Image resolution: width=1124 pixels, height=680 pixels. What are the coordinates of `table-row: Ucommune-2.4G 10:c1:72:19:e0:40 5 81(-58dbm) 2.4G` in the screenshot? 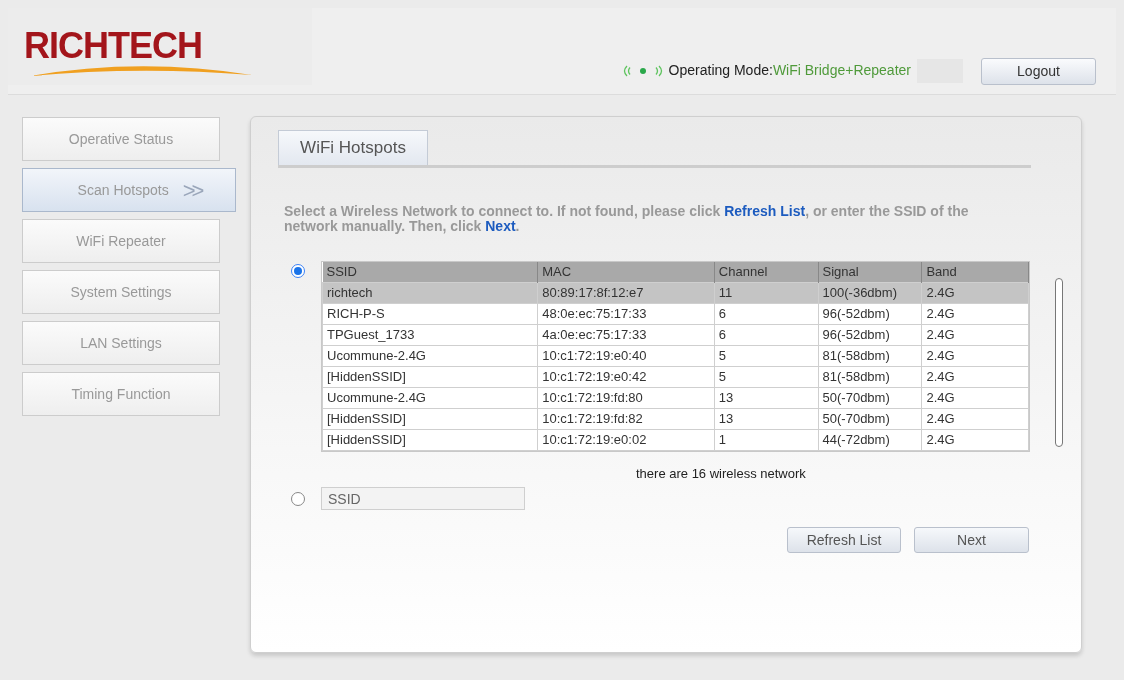 It's located at (675, 355).